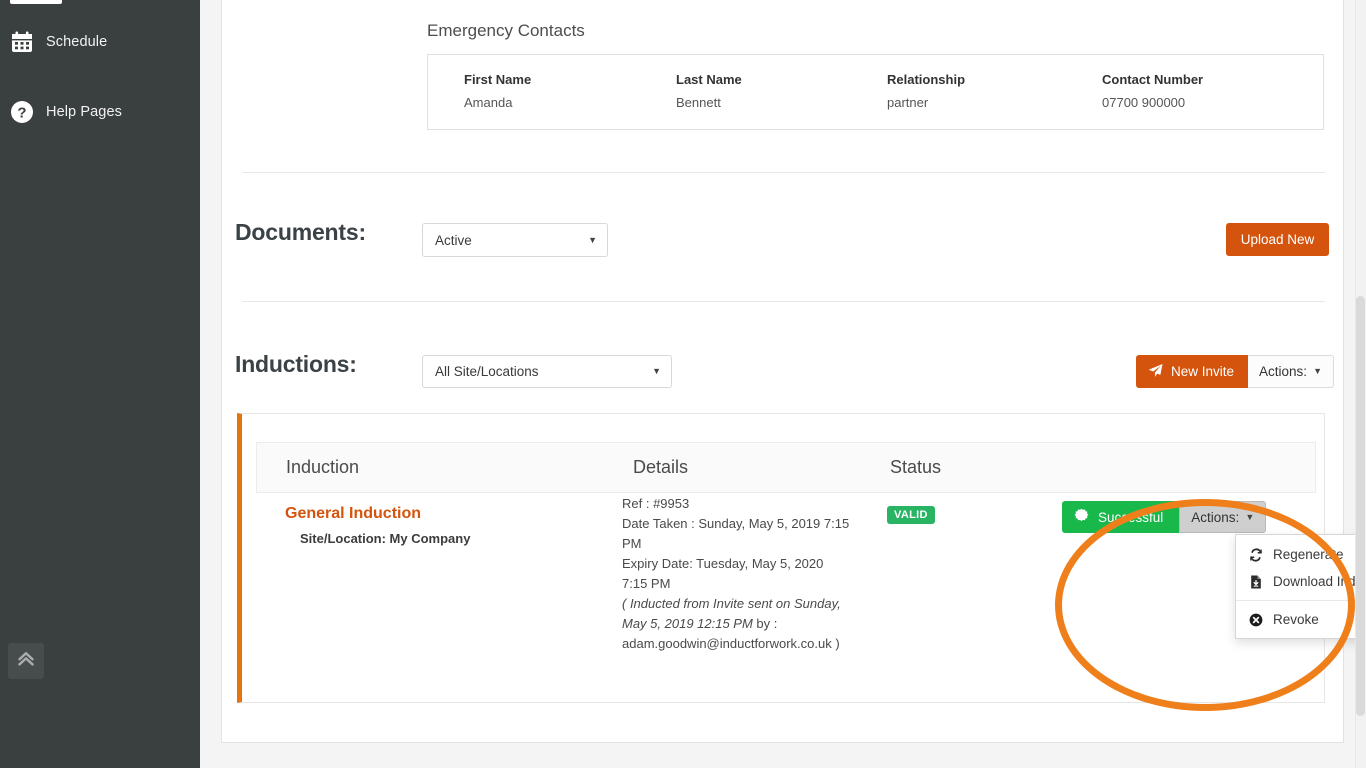  Describe the element at coordinates (1360, 506) in the screenshot. I see `page-scrollbar-thumb` at that location.